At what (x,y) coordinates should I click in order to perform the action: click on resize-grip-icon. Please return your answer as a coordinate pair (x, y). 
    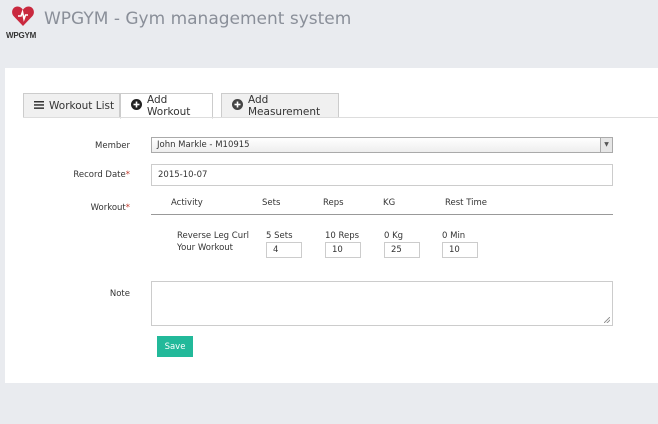
    Looking at the image, I should click on (607, 320).